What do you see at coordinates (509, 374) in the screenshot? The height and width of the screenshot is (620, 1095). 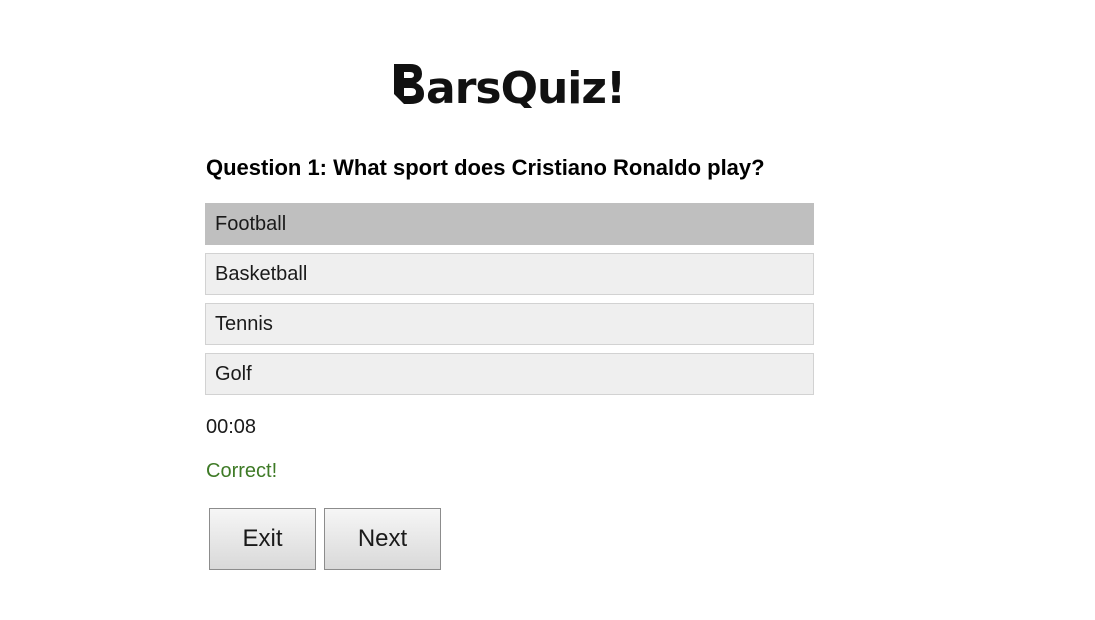 I see `answer-option-golf: Golf` at bounding box center [509, 374].